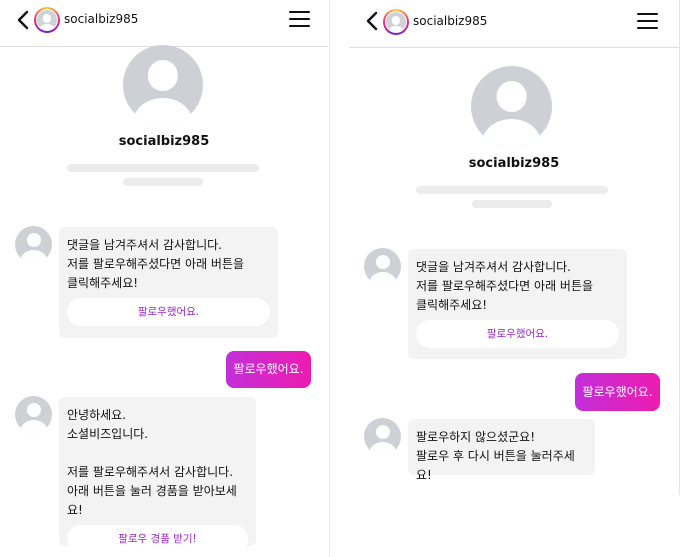 The height and width of the screenshot is (557, 685). I want to click on get-prize-button: 팔로우 경품 받기!, so click(157, 539).